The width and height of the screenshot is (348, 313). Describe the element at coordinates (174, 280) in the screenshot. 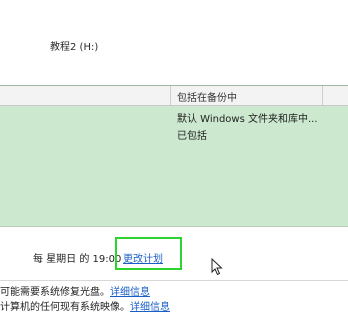

I see `divider` at that location.